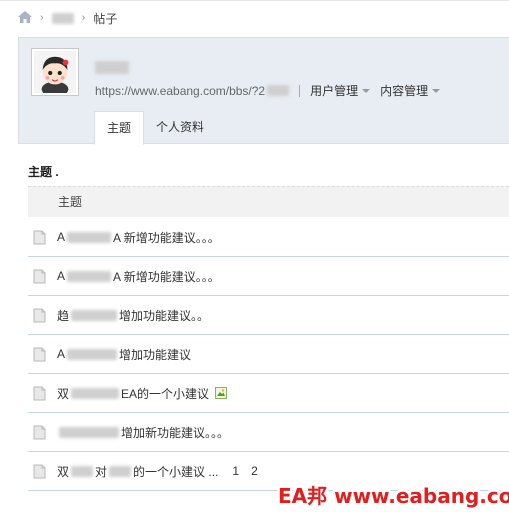 The width and height of the screenshot is (509, 512). Describe the element at coordinates (180, 127) in the screenshot. I see `tab-profile: 个人资料` at that location.